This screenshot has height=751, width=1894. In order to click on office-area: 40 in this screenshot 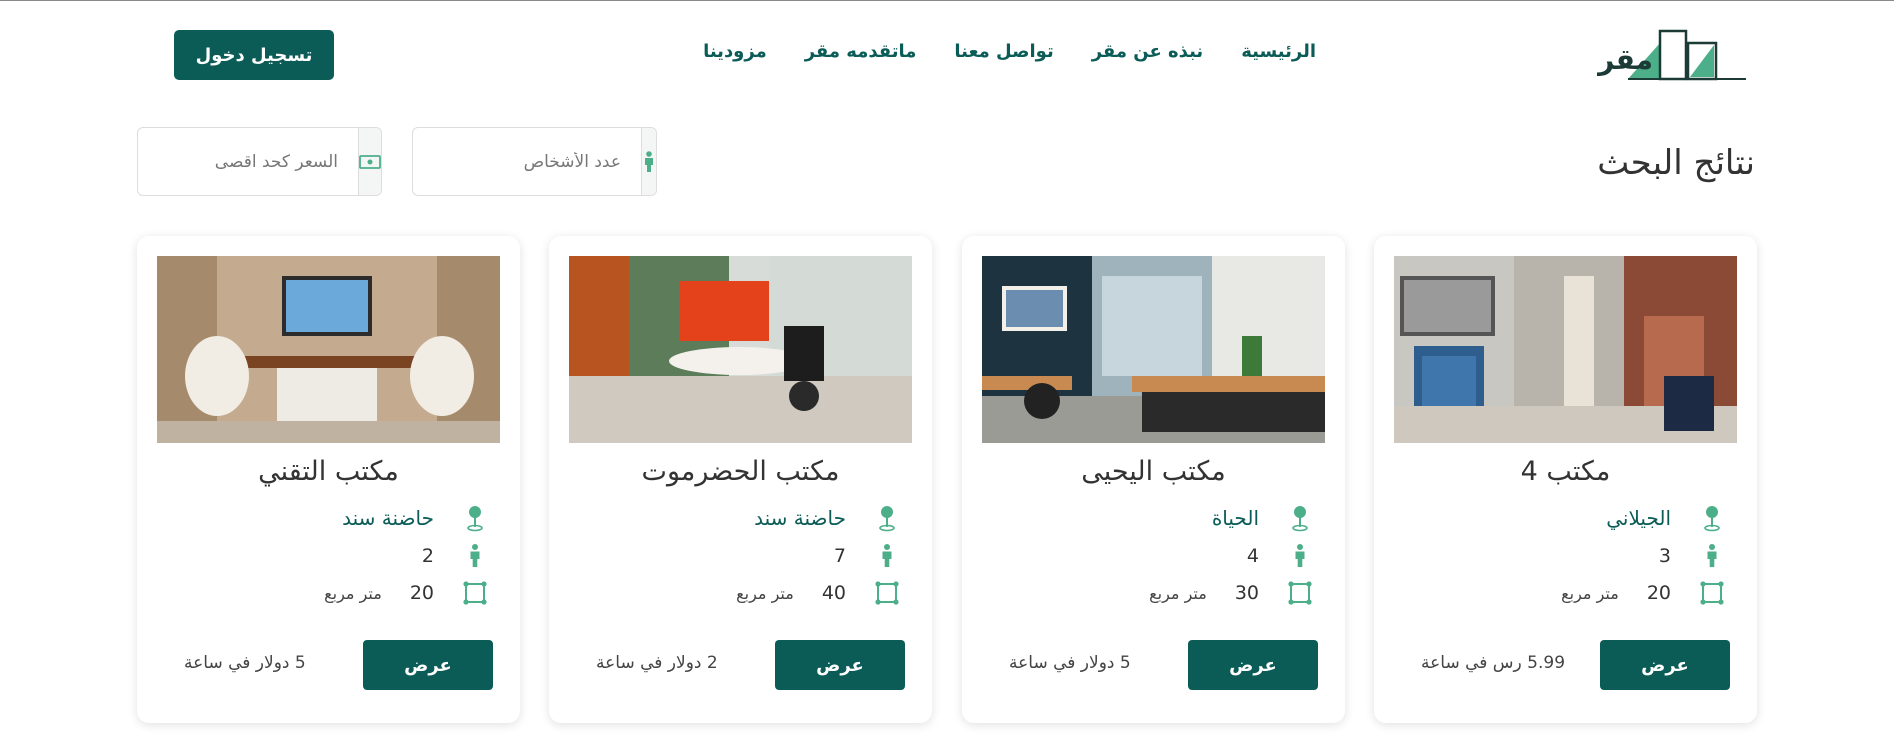, I will do `click(833, 593)`.